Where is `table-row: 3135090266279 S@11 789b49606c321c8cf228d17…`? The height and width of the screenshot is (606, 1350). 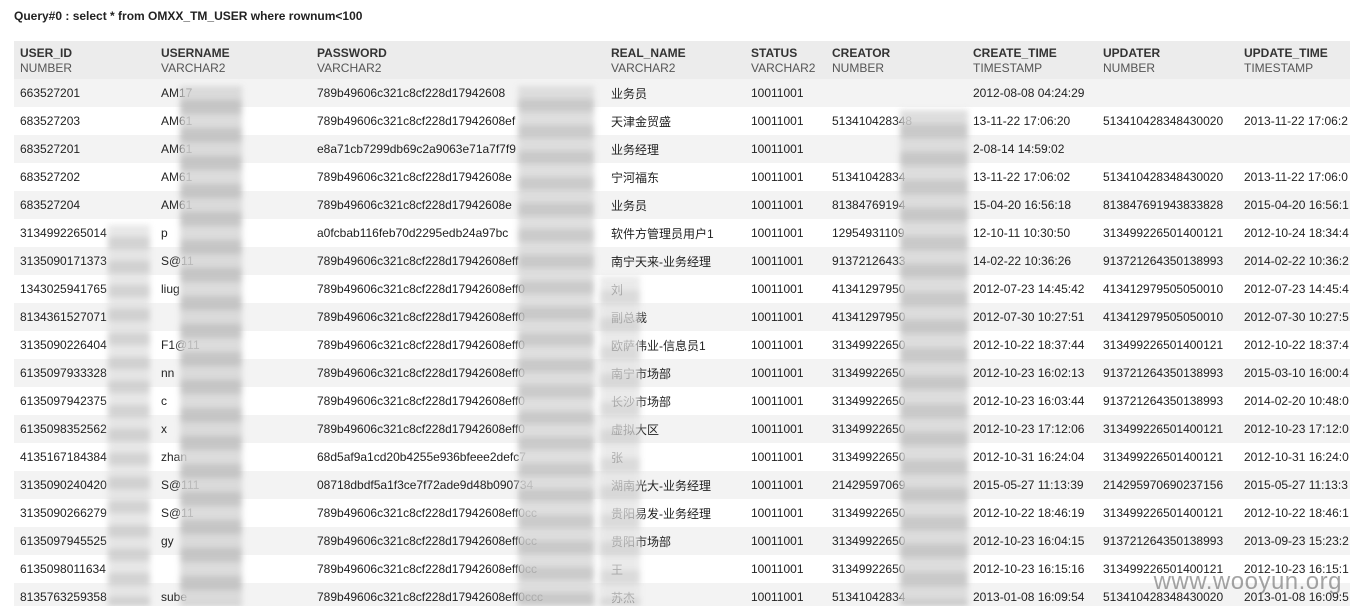
table-row: 3135090266279 S@11 789b49606c321c8cf228d17… is located at coordinates (682, 513).